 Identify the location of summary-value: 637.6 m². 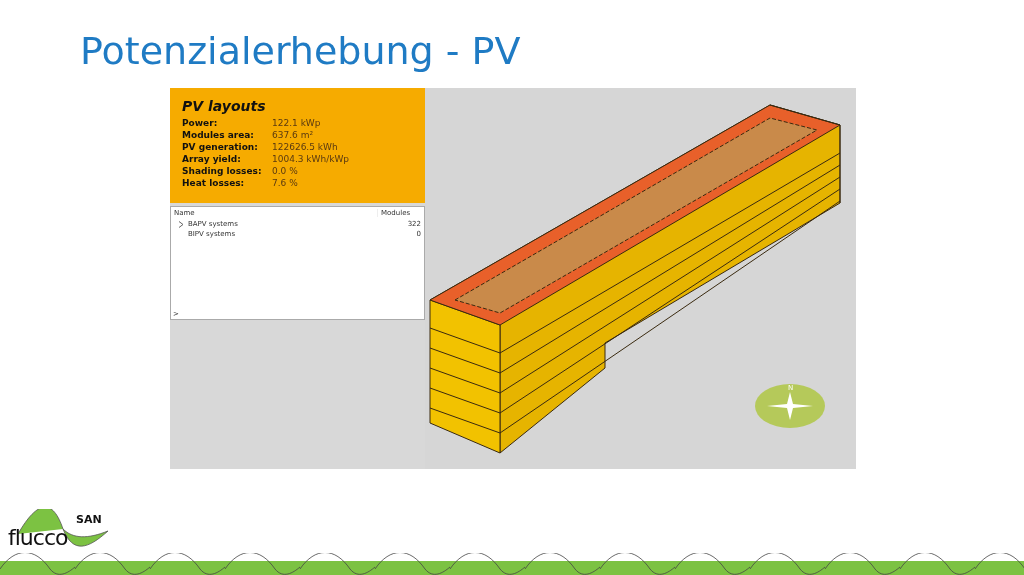
(293, 135).